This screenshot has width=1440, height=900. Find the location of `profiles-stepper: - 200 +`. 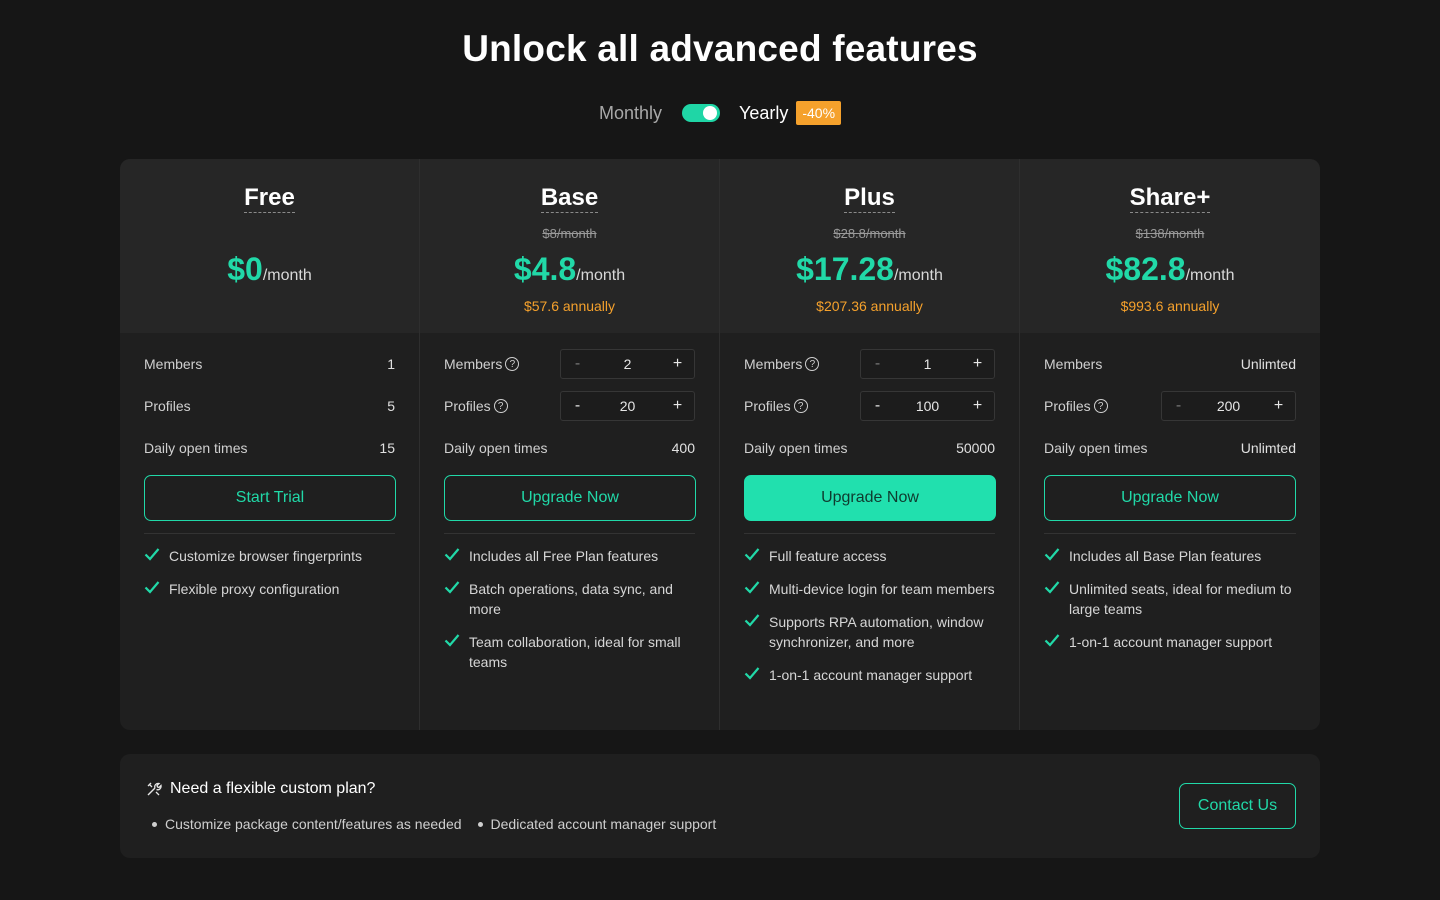

profiles-stepper: - 200 + is located at coordinates (1228, 406).